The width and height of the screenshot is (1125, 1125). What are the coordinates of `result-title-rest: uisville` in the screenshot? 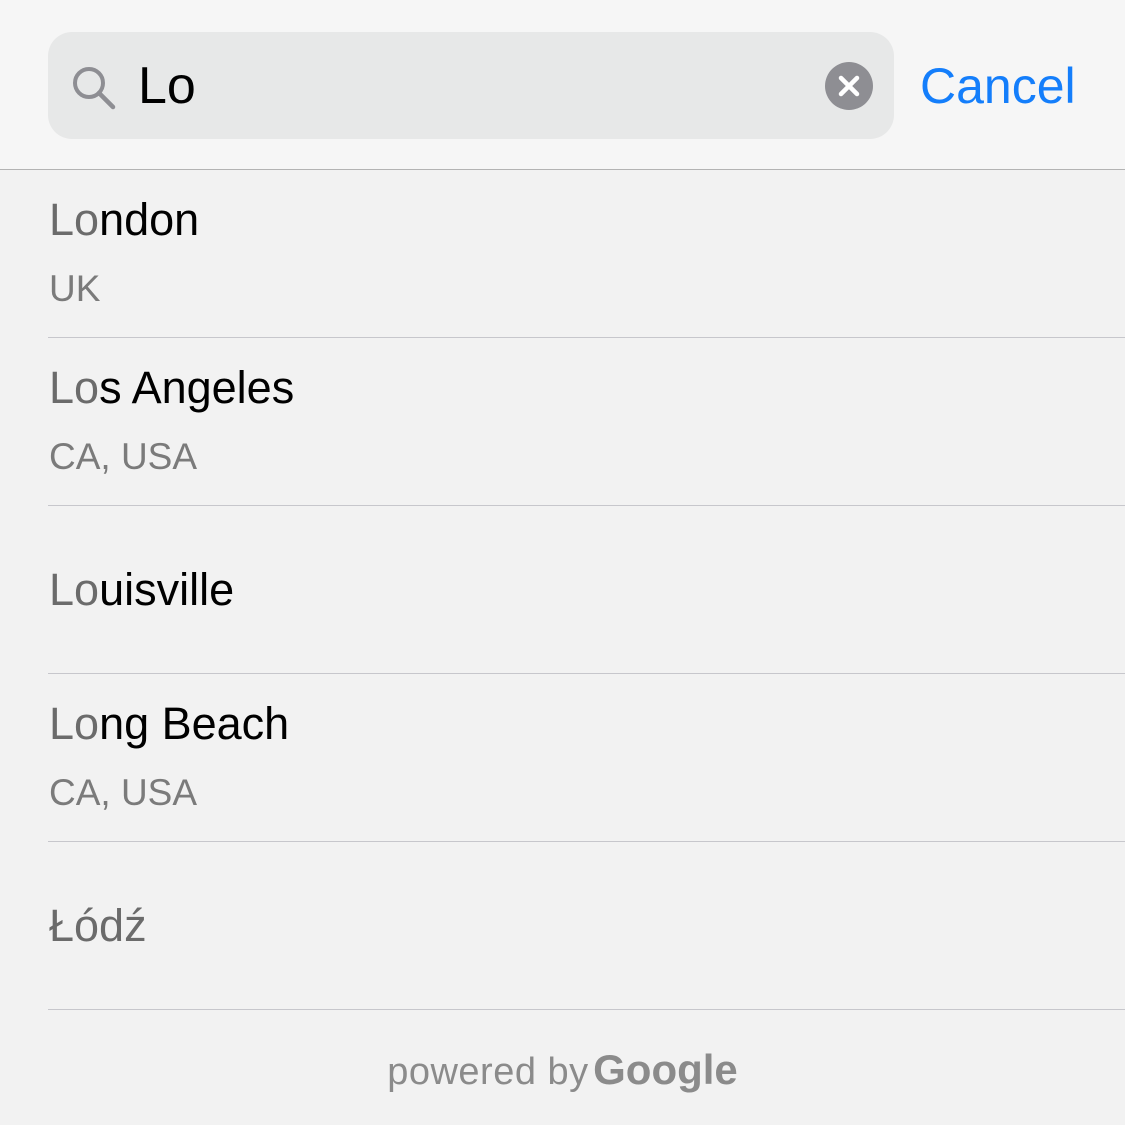 It's located at (167, 589).